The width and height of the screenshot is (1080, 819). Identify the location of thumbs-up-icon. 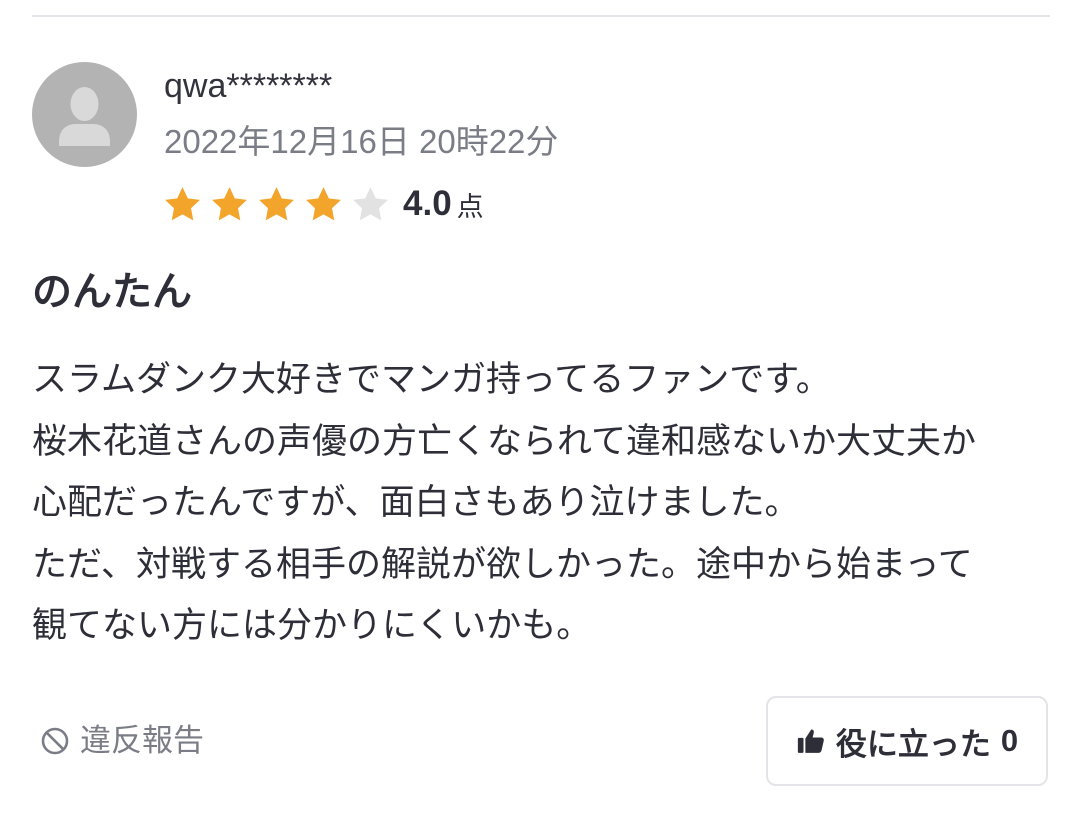
(811, 741).